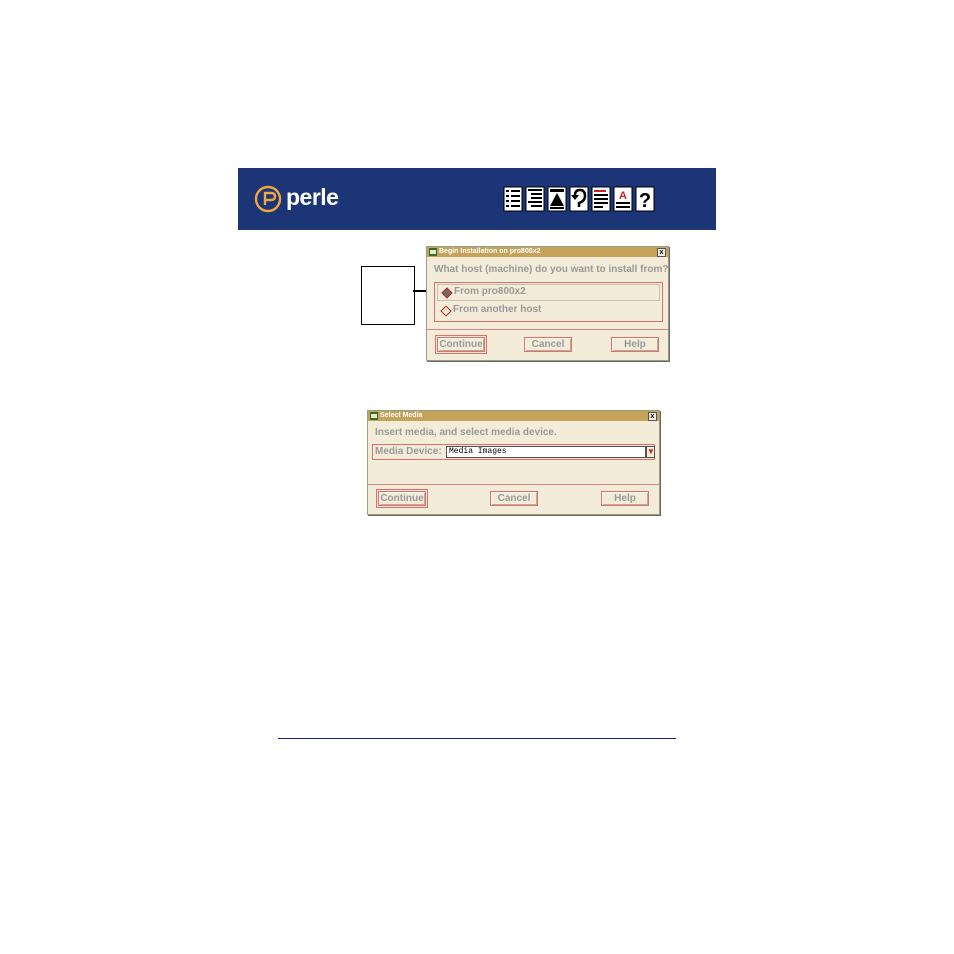 This screenshot has height=954, width=954. I want to click on contents-icon, so click(513, 199).